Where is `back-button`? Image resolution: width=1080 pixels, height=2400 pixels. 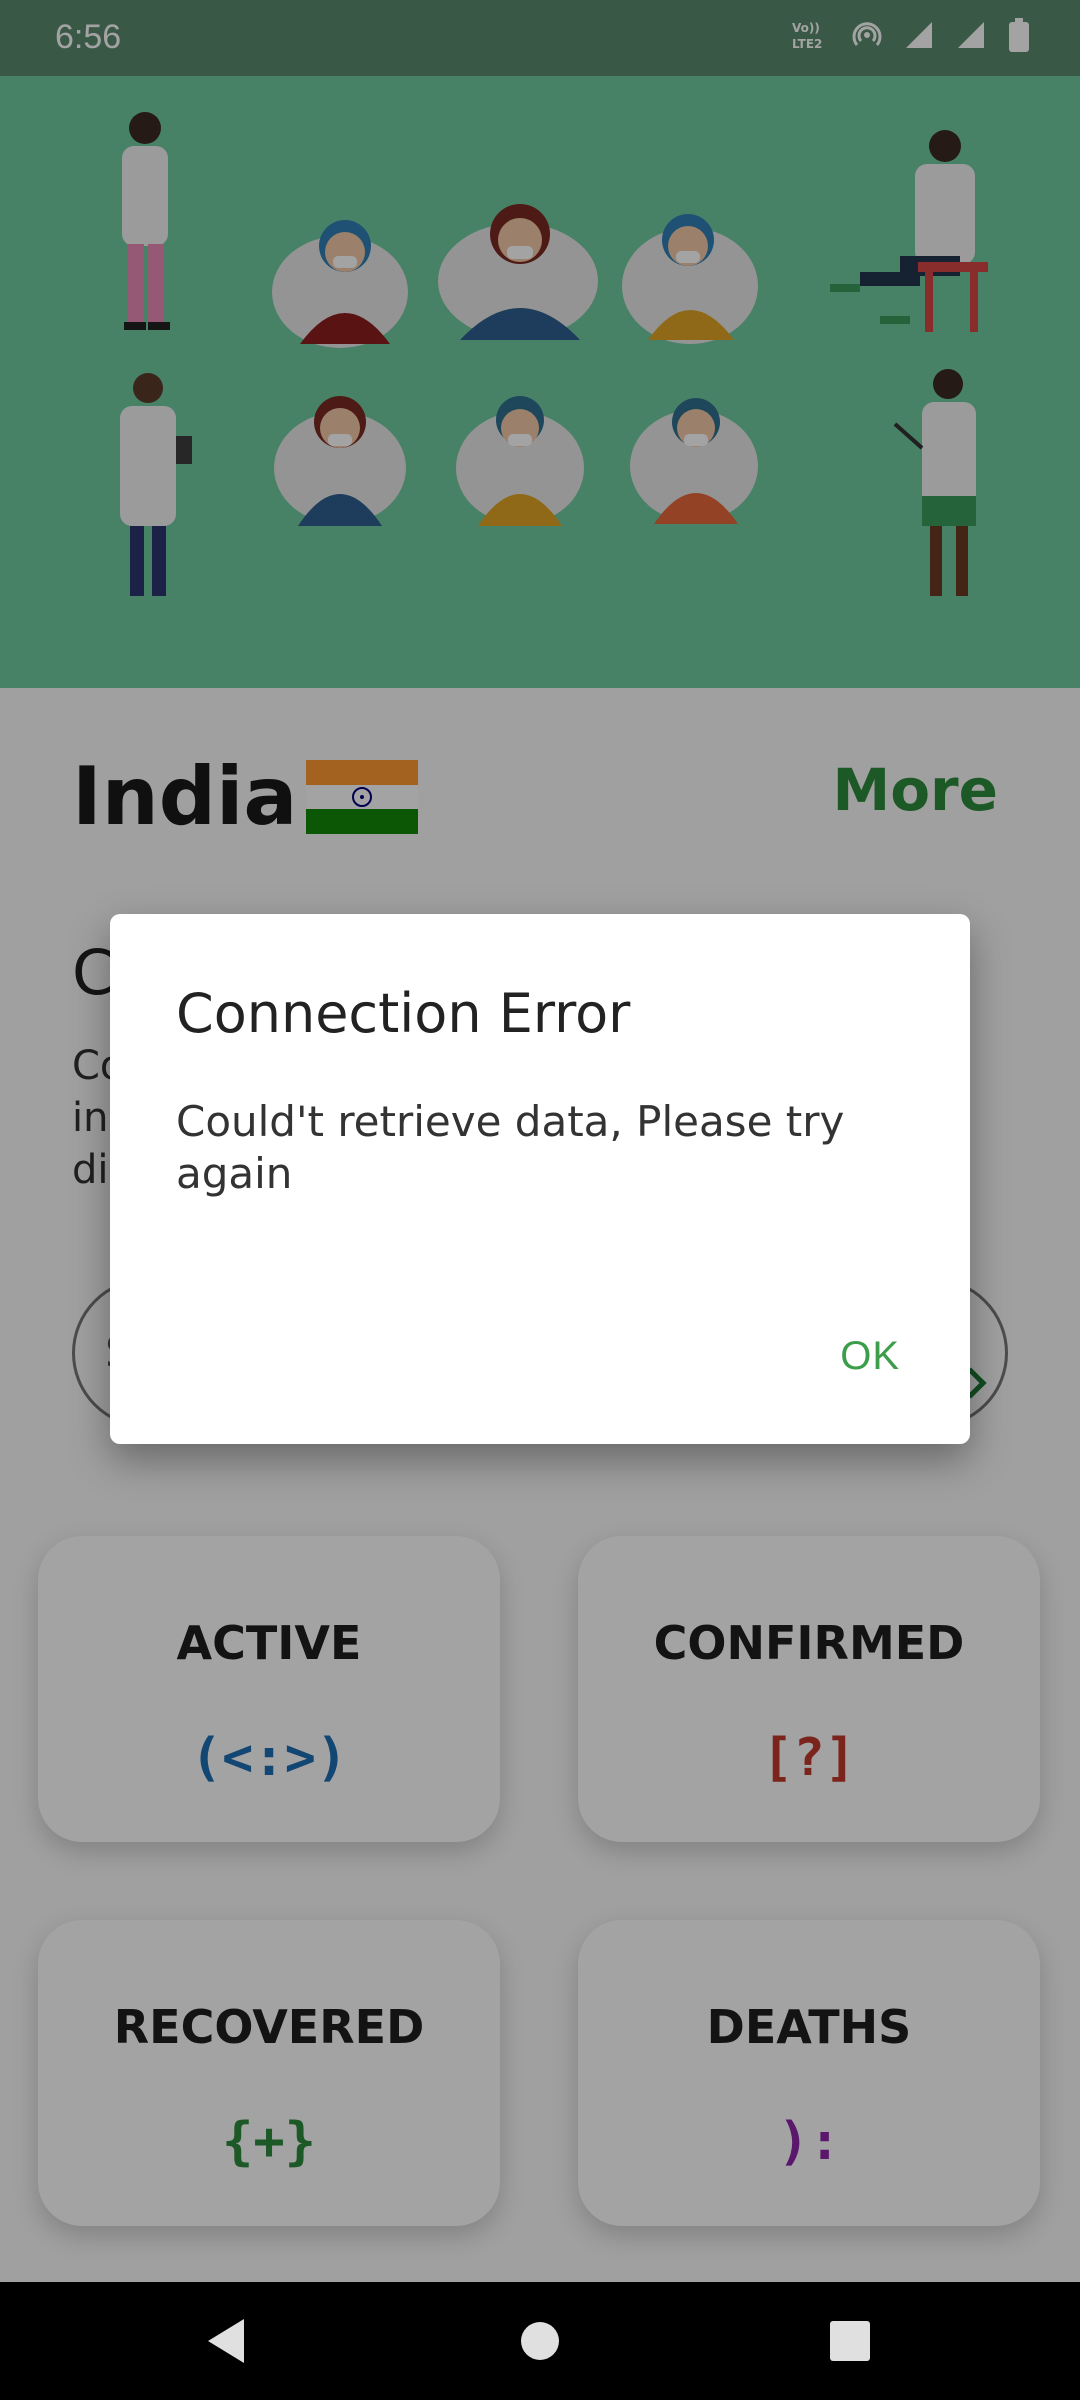
back-button is located at coordinates (226, 2341).